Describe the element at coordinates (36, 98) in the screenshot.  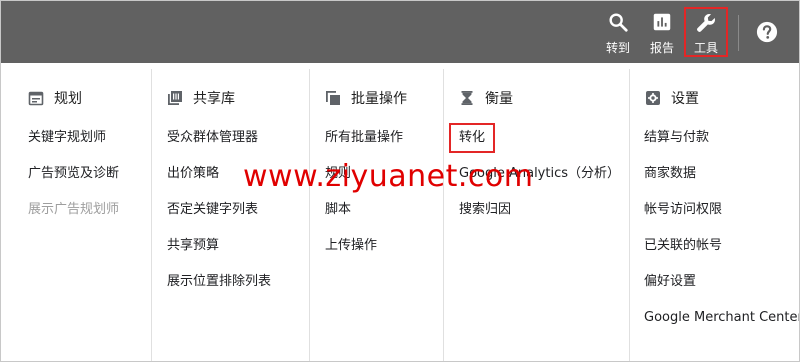
I see `calendar-icon` at that location.